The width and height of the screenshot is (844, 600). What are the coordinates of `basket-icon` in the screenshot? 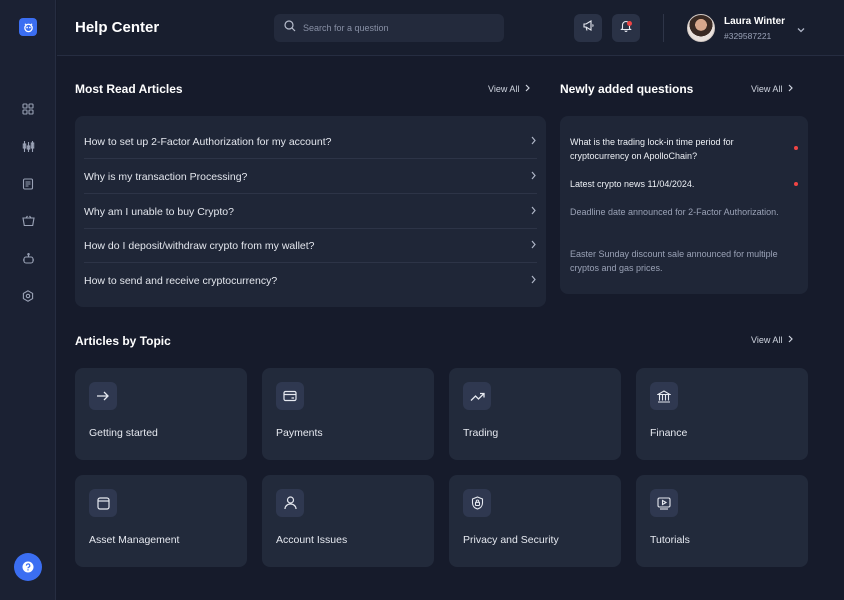 It's located at (28, 221).